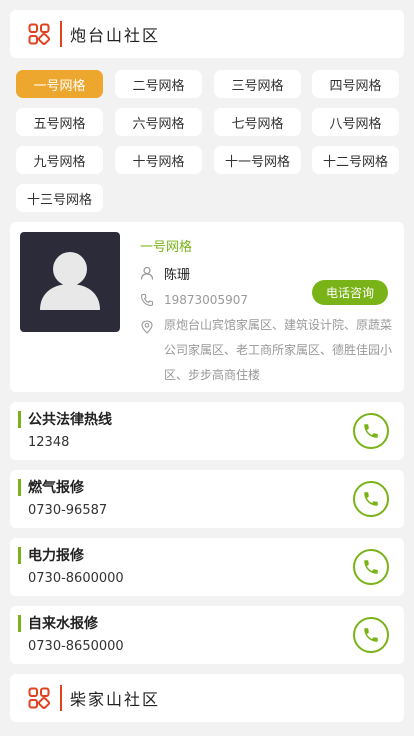 The width and height of the screenshot is (414, 736). I want to click on avatar, so click(70, 282).